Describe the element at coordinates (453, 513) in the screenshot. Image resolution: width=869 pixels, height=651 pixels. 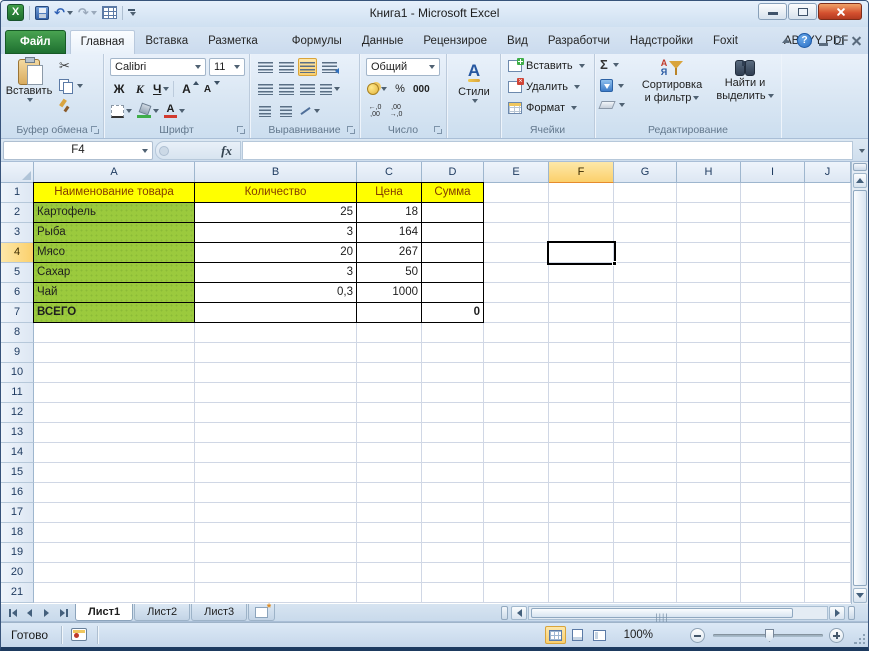
I see `cell-D17` at that location.